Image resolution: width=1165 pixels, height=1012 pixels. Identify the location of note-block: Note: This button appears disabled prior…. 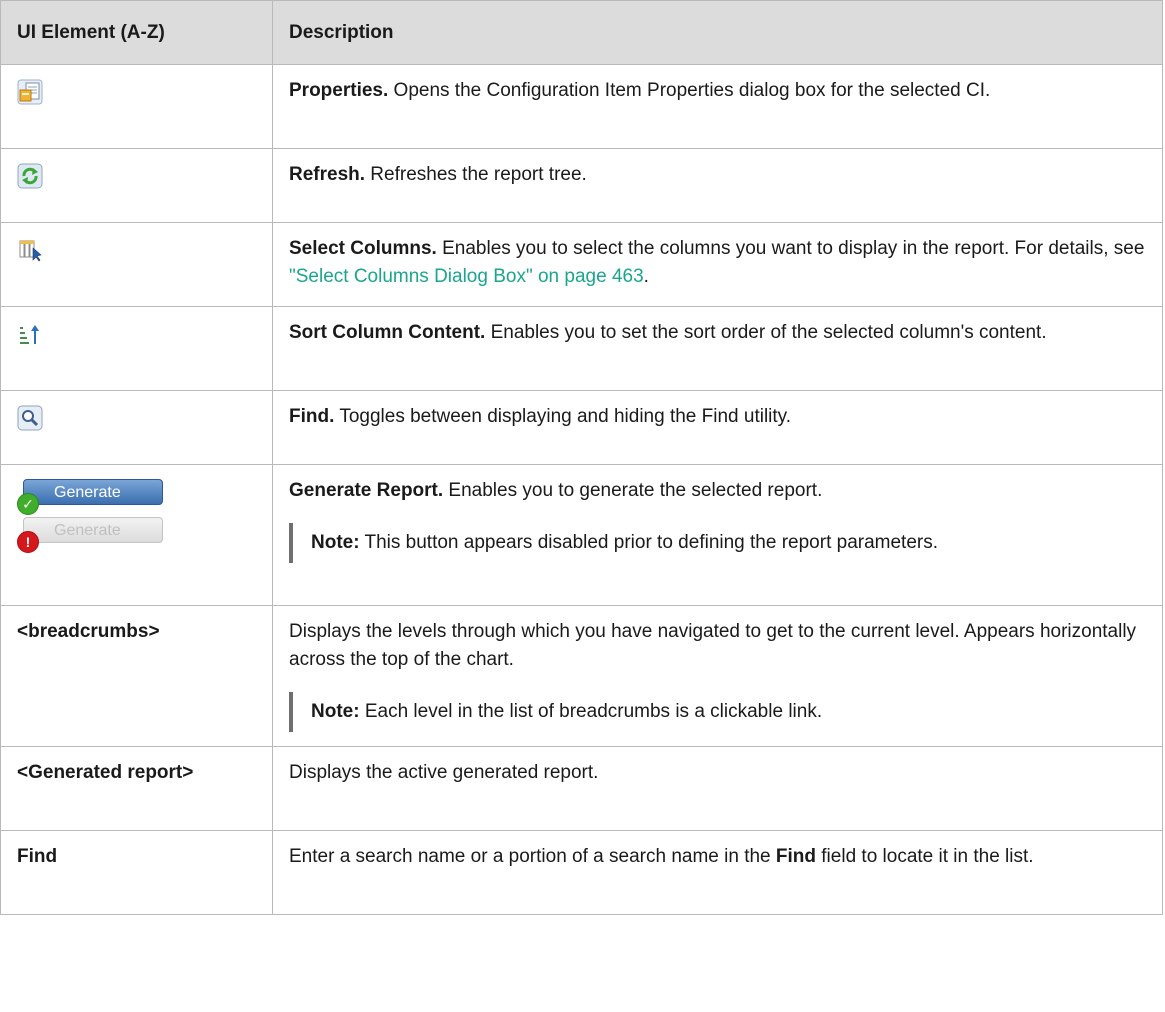
(718, 543).